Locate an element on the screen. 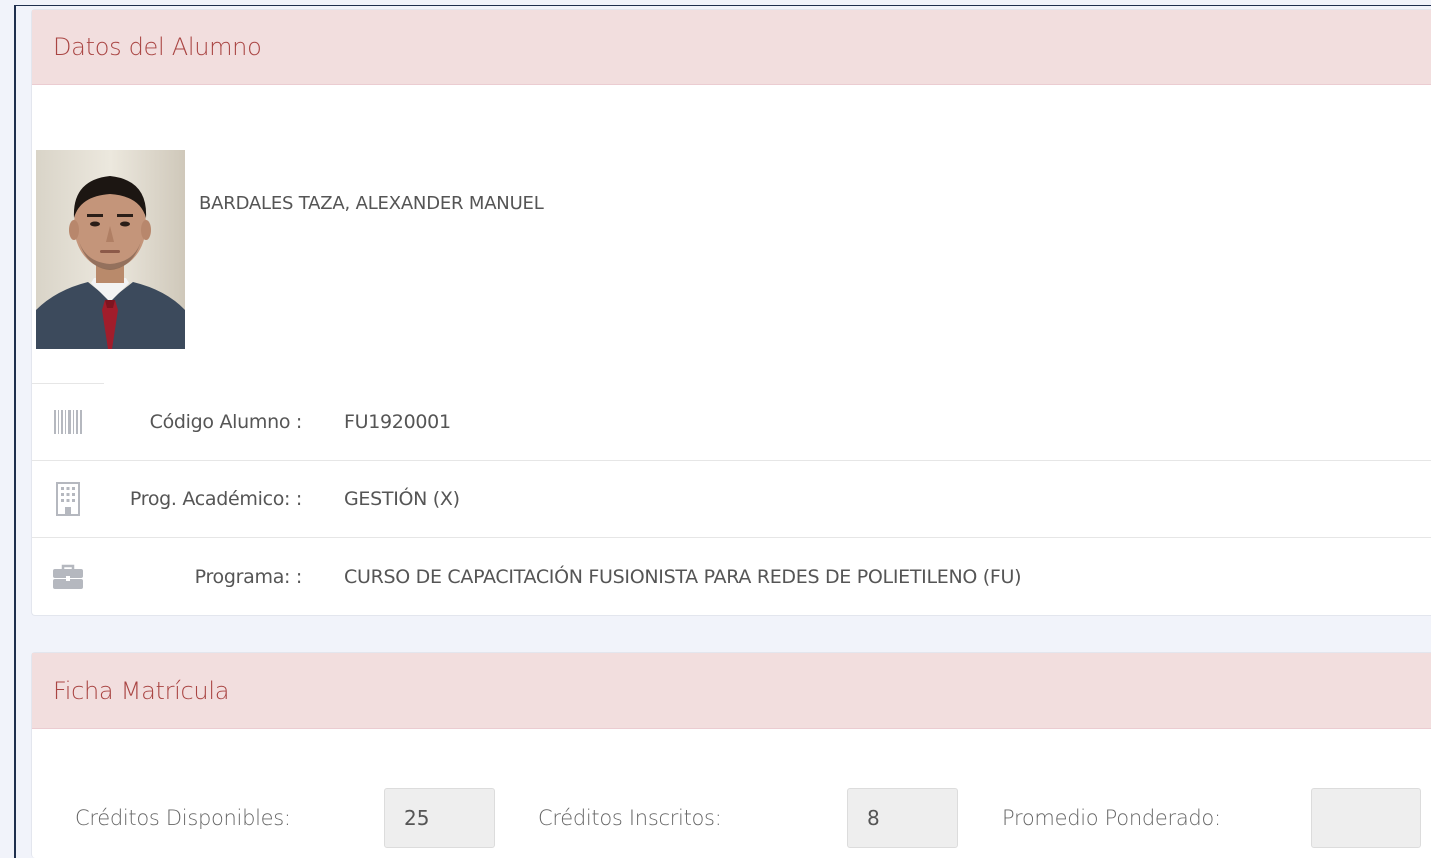 This screenshot has width=1431, height=858. row-prog-academico: Prog. Académico: : GESTIÓN (X) is located at coordinates (731, 499).